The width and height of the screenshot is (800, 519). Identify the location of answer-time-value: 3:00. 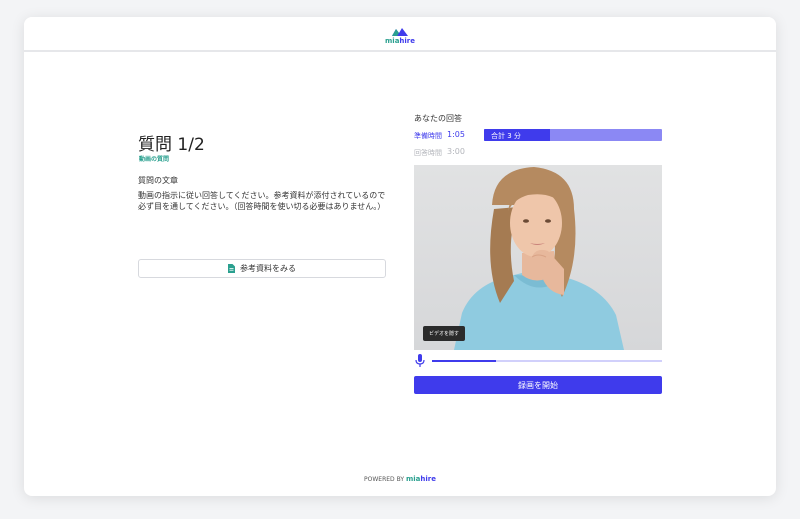
(456, 151).